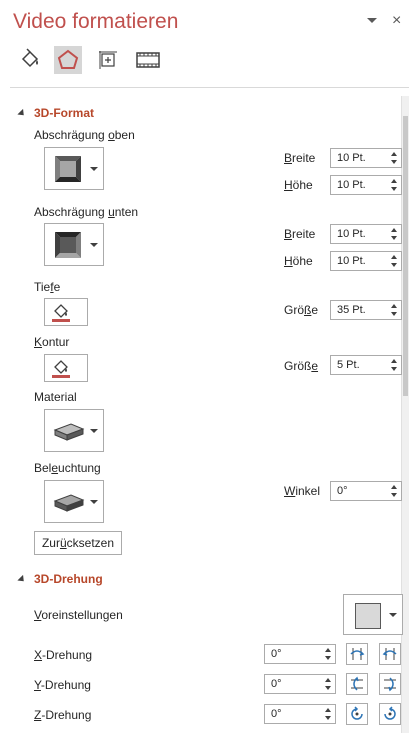 This screenshot has height=733, width=409. I want to click on bevel-top-width-input: 10 Pt., so click(366, 158).